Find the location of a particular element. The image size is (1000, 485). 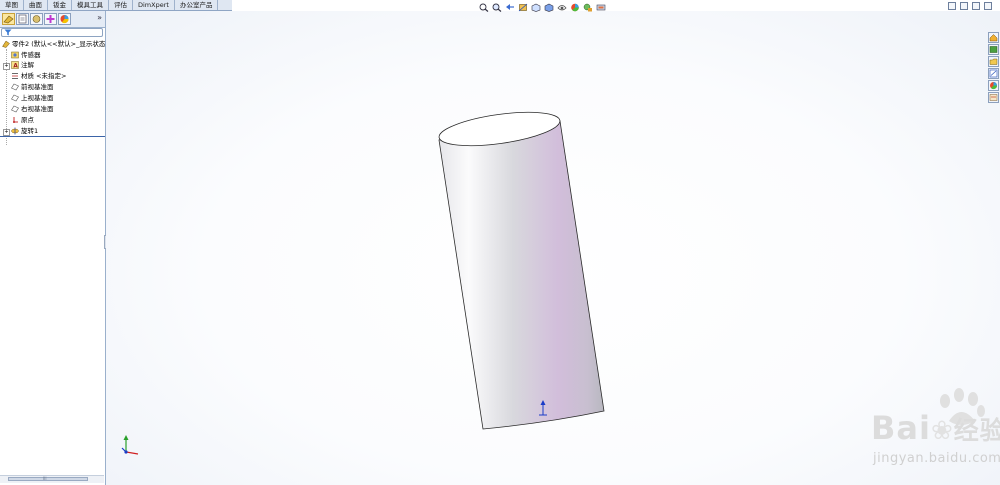

cylinder-model is located at coordinates (521, 268).